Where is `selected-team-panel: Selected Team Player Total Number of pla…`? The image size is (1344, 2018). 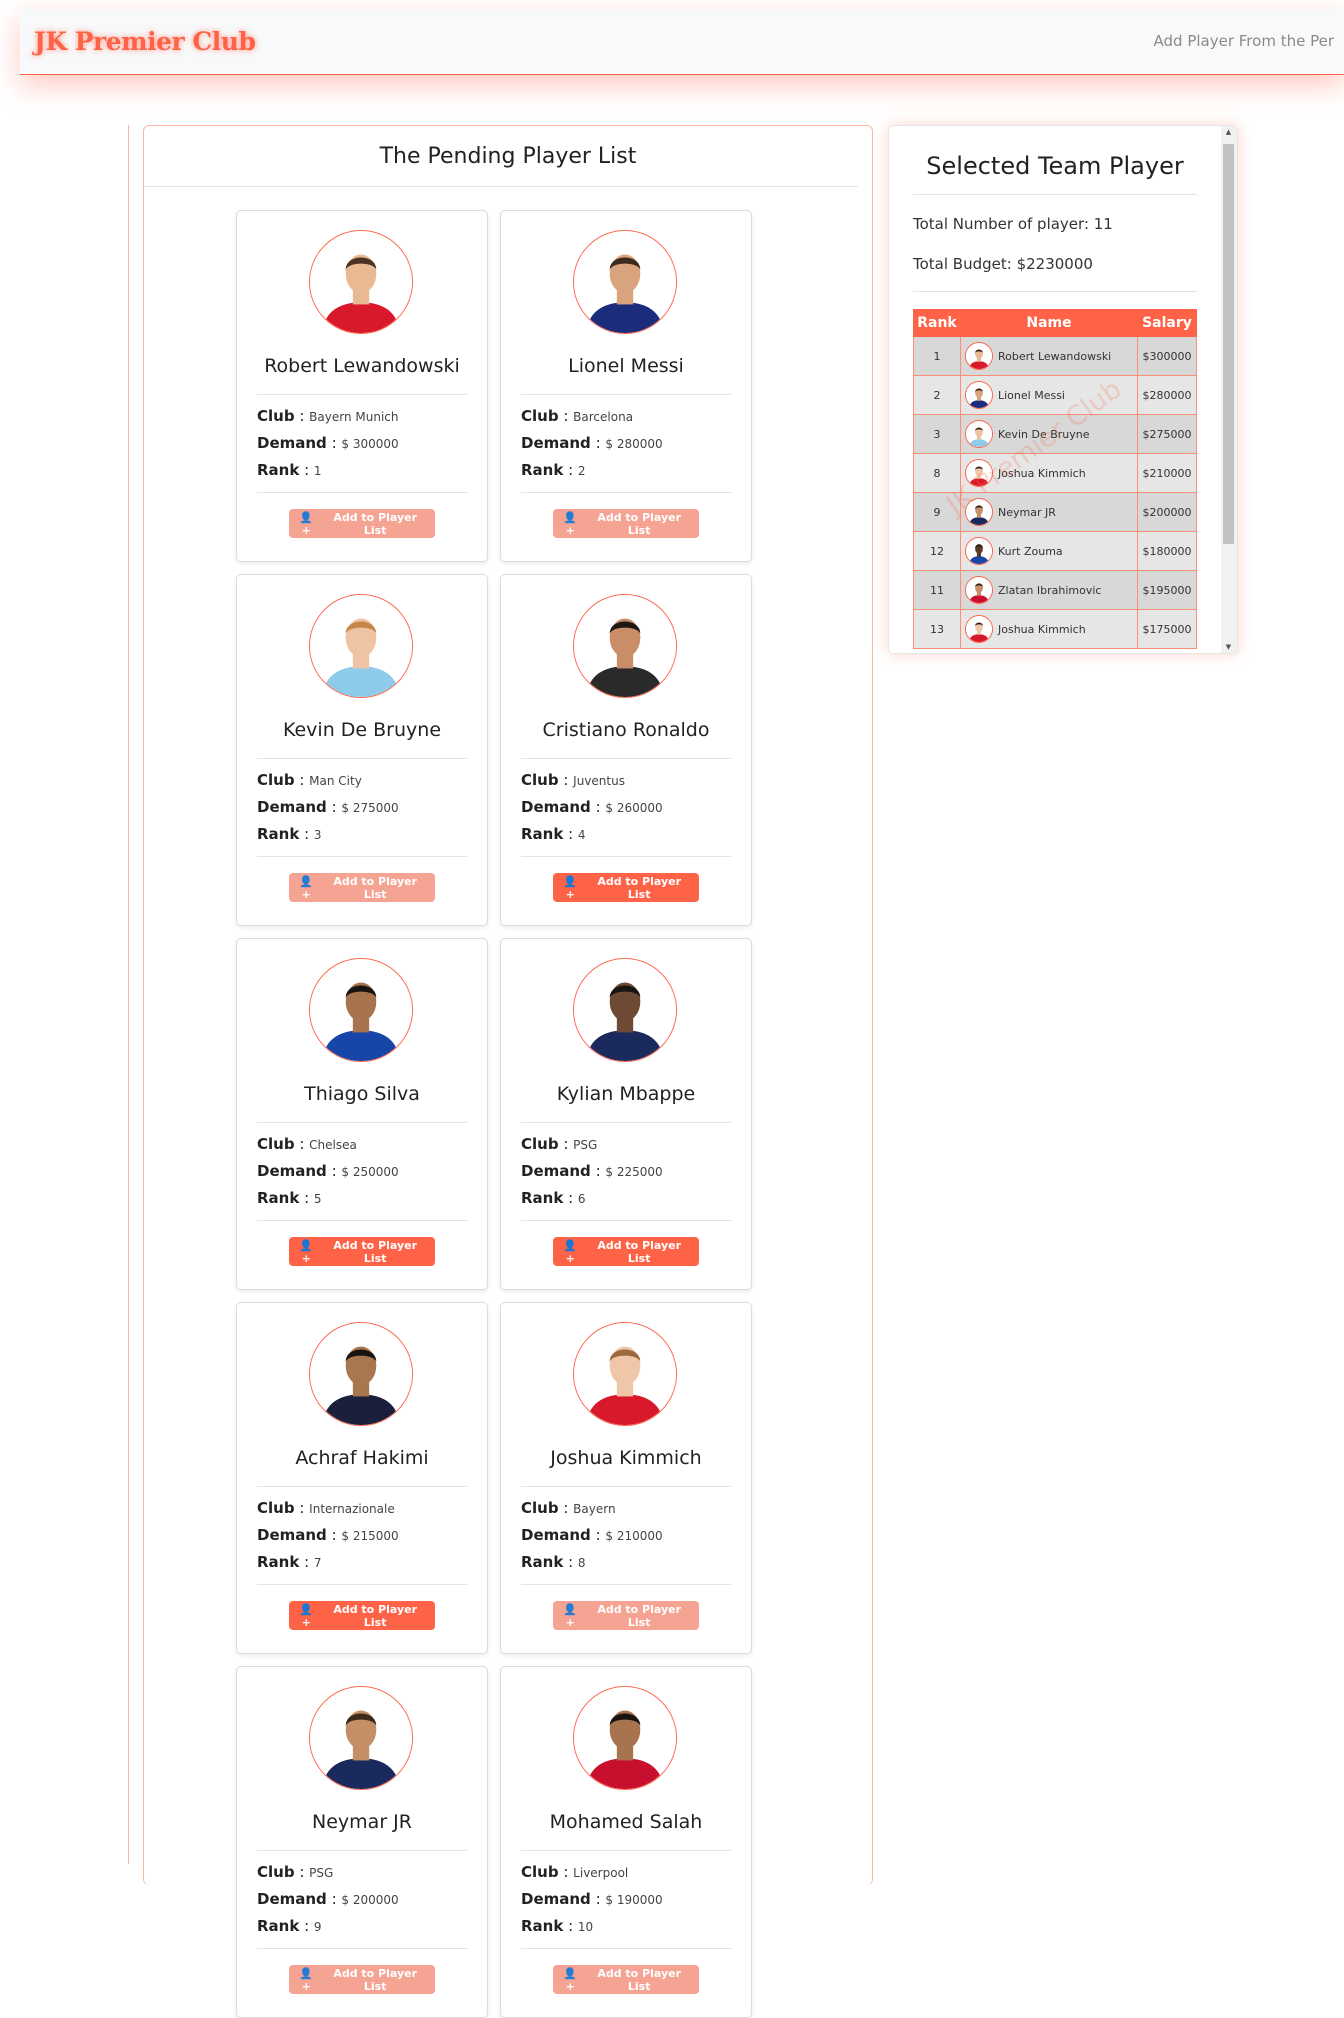 selected-team-panel: Selected Team Player Total Number of pla… is located at coordinates (1063, 389).